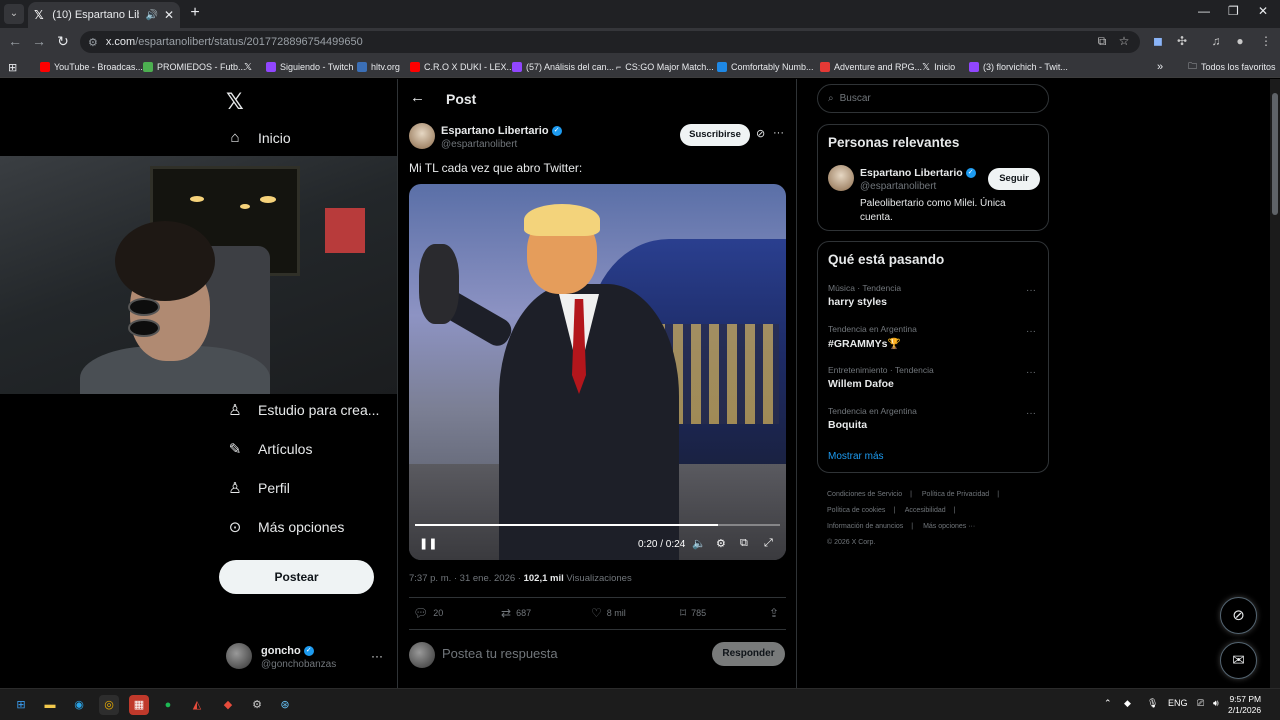 This screenshot has width=1280, height=720. What do you see at coordinates (744, 543) in the screenshot?
I see `pip-icon: ⧉` at bounding box center [744, 543].